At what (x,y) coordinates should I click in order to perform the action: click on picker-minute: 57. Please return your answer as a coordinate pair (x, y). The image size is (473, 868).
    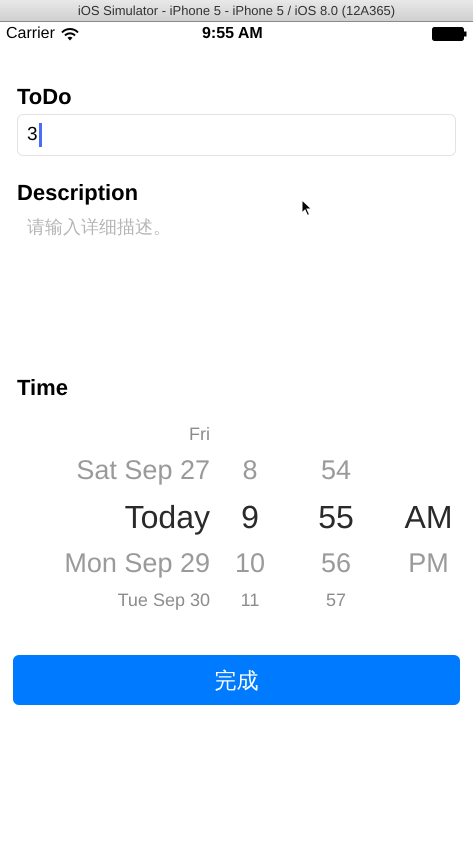
    Looking at the image, I should click on (336, 600).